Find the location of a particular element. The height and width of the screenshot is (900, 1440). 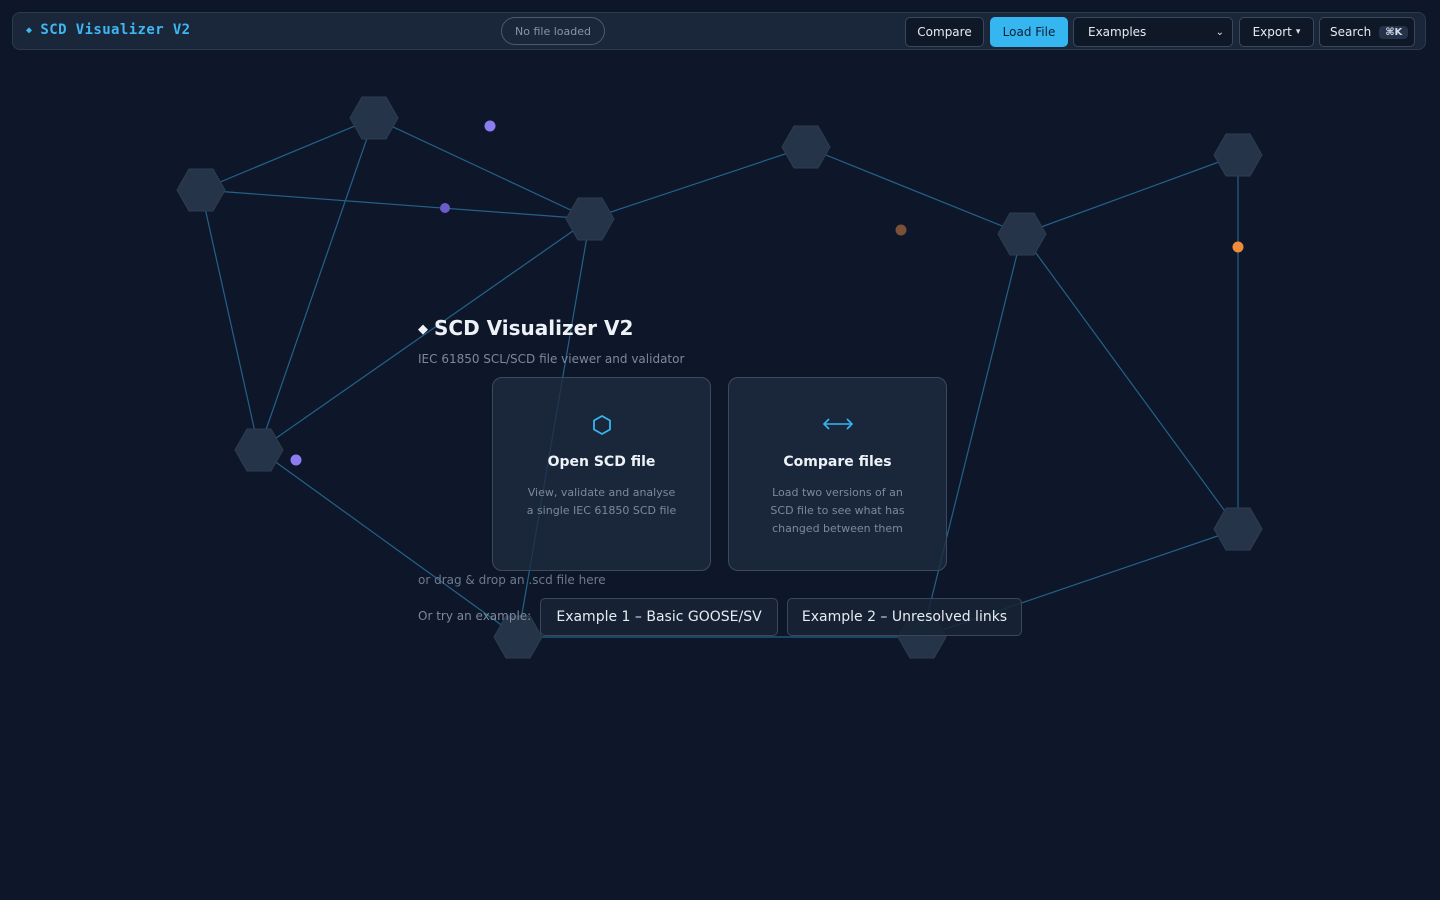

export-menu-button: Export ▾ is located at coordinates (1276, 32).